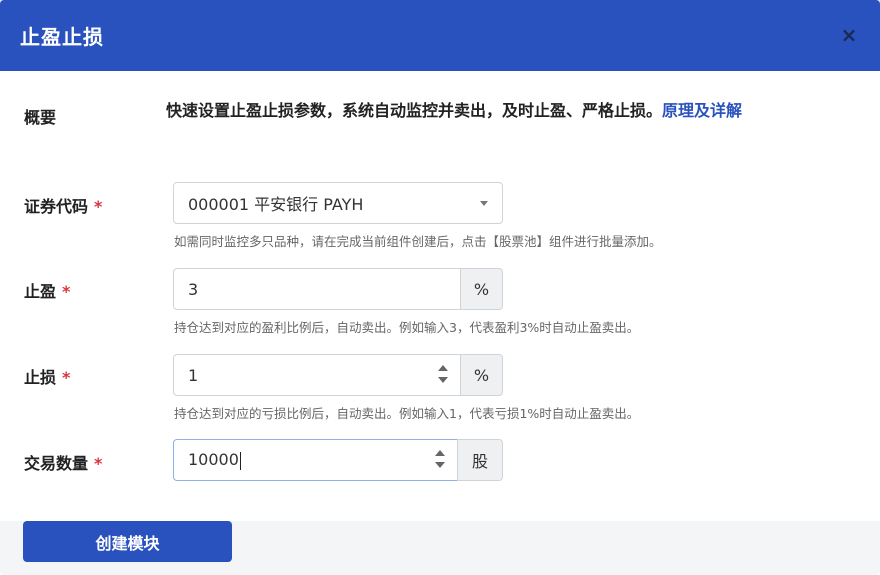  What do you see at coordinates (407, 327) in the screenshot?
I see `take-profit-hint: 持仓达到对应的盈利比例后，自动卖出。例如输入3，代表盈利3%时自动止盈卖出。` at bounding box center [407, 327].